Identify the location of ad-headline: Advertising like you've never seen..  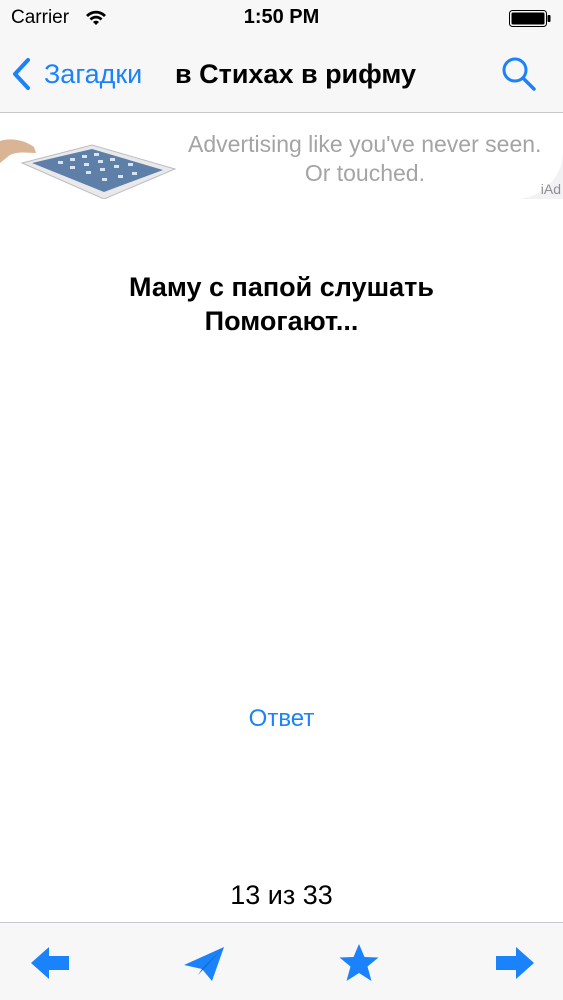
(365, 144).